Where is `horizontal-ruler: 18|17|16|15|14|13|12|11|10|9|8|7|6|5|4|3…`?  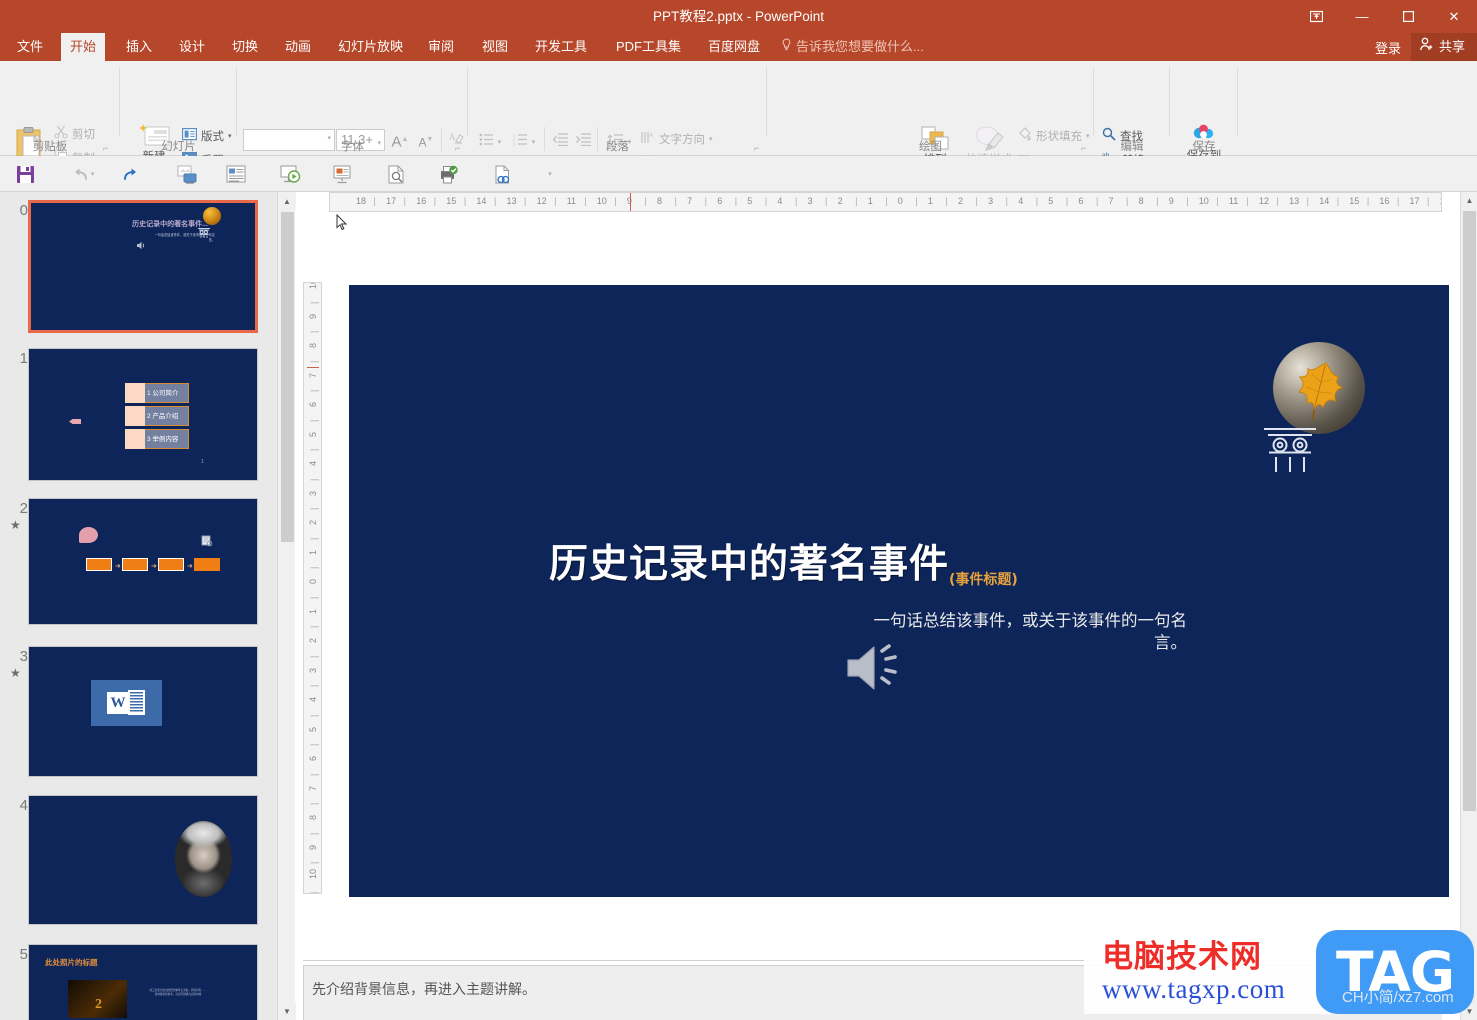 horizontal-ruler: 18|17|16|15|14|13|12|11|10|9|8|7|6|5|4|3… is located at coordinates (885, 202).